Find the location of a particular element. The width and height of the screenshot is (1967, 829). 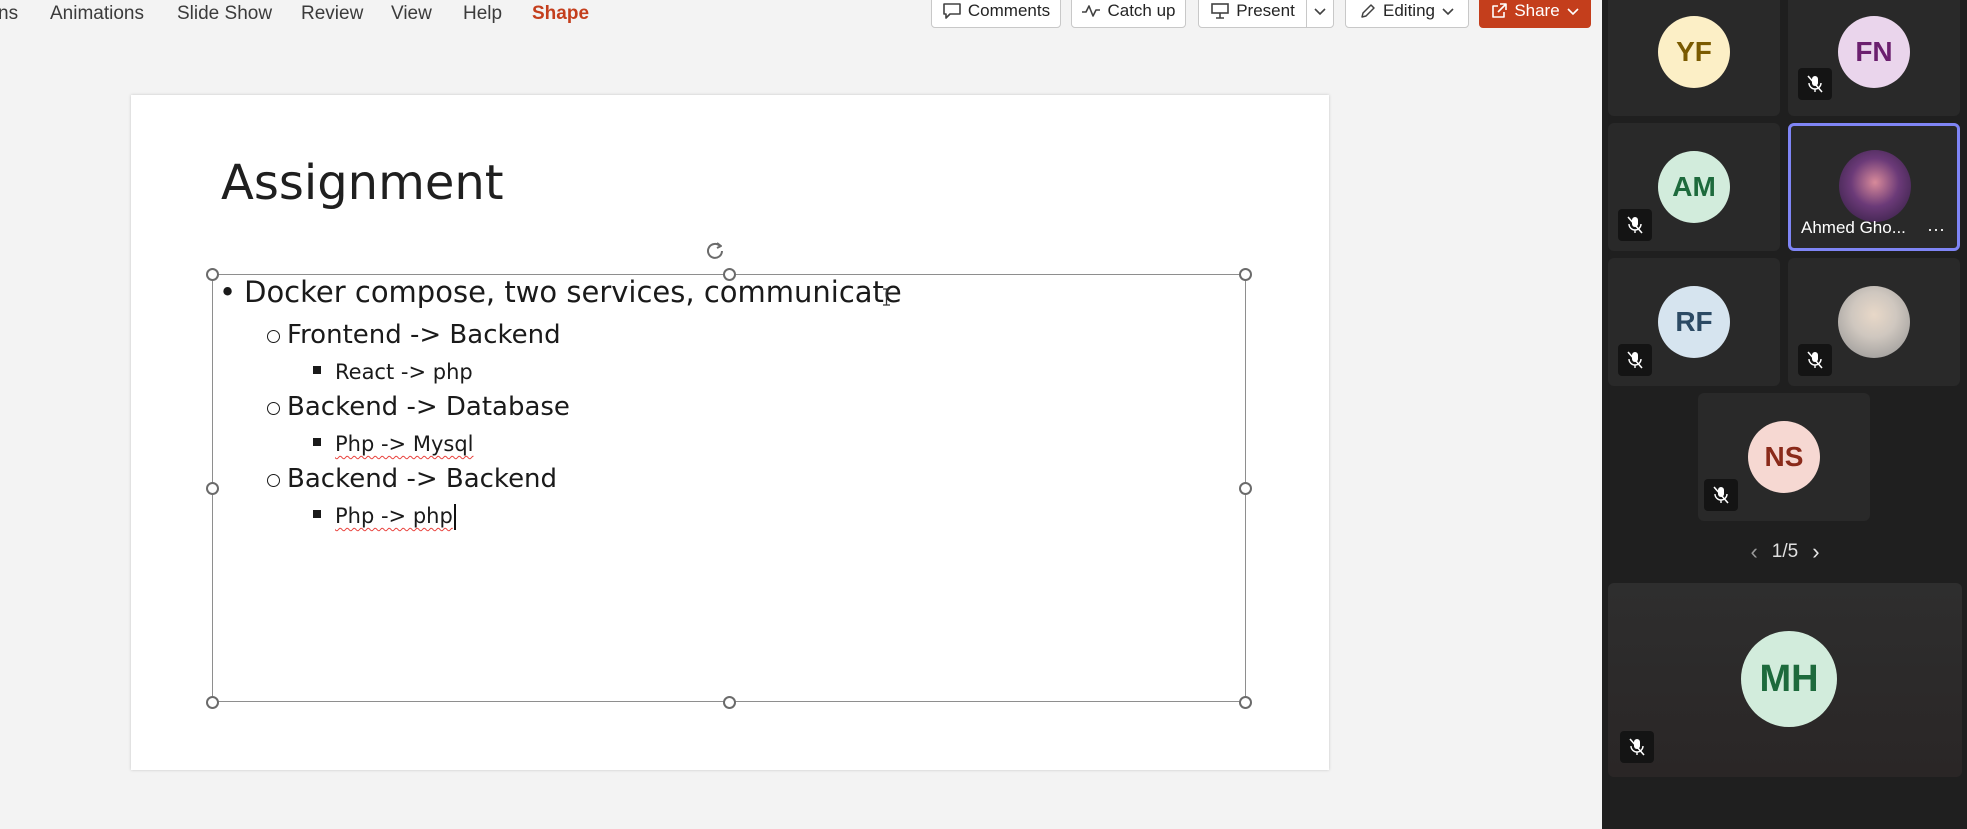

bullet-level3: Php -> Mysql is located at coordinates (393, 444).